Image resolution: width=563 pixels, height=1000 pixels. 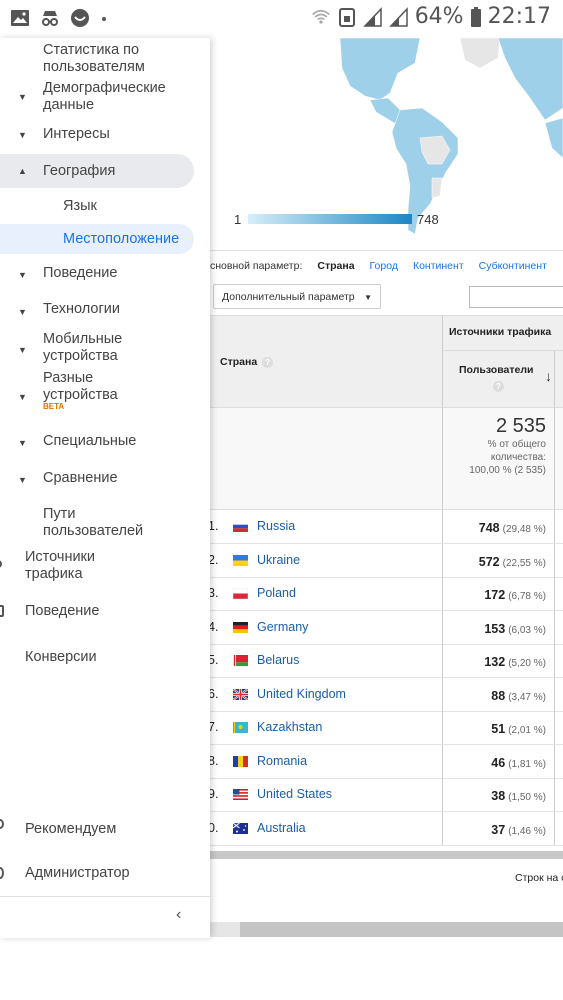 I want to click on sidebar-item-label: Язык, so click(x=80, y=206).